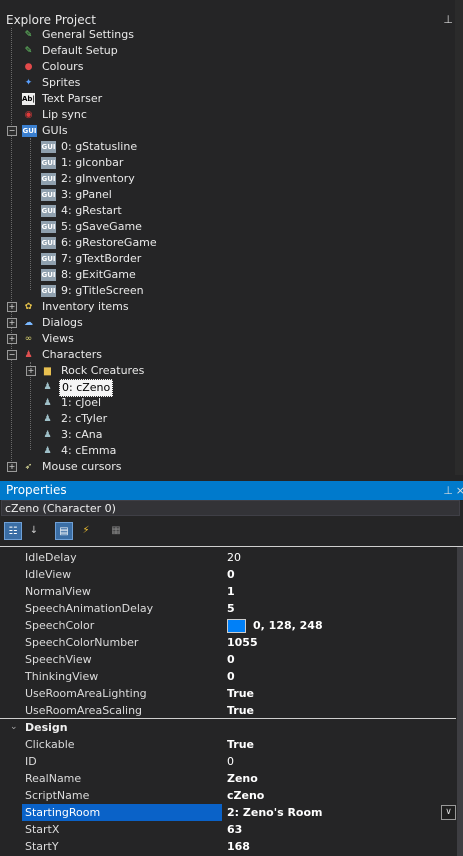 Image resolution: width=463 pixels, height=856 pixels. I want to click on collapse-icon: ⌄, so click(14, 727).